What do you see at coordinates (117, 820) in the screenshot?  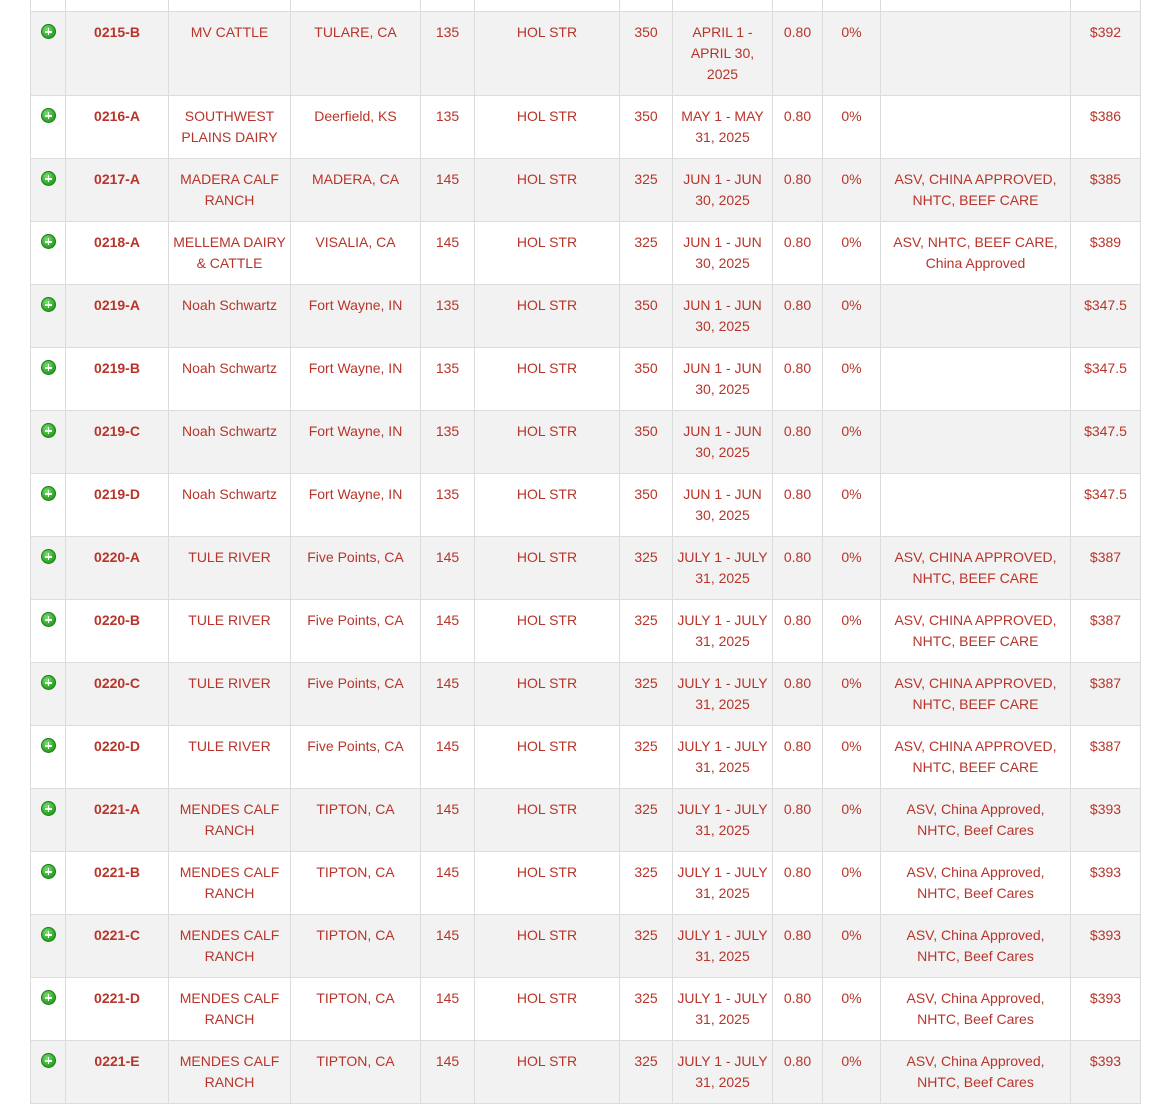 I see `lot-number: 0221-A` at bounding box center [117, 820].